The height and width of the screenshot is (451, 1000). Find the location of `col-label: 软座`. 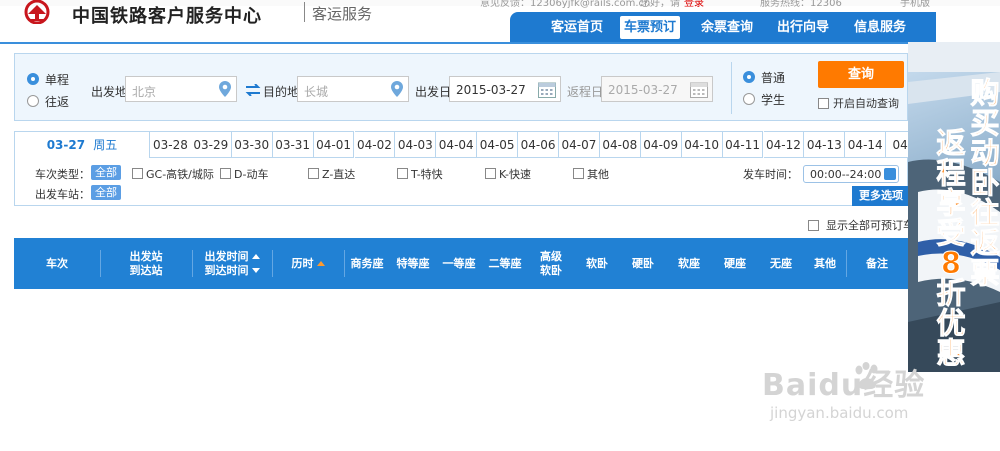

col-label: 软座 is located at coordinates (689, 263).